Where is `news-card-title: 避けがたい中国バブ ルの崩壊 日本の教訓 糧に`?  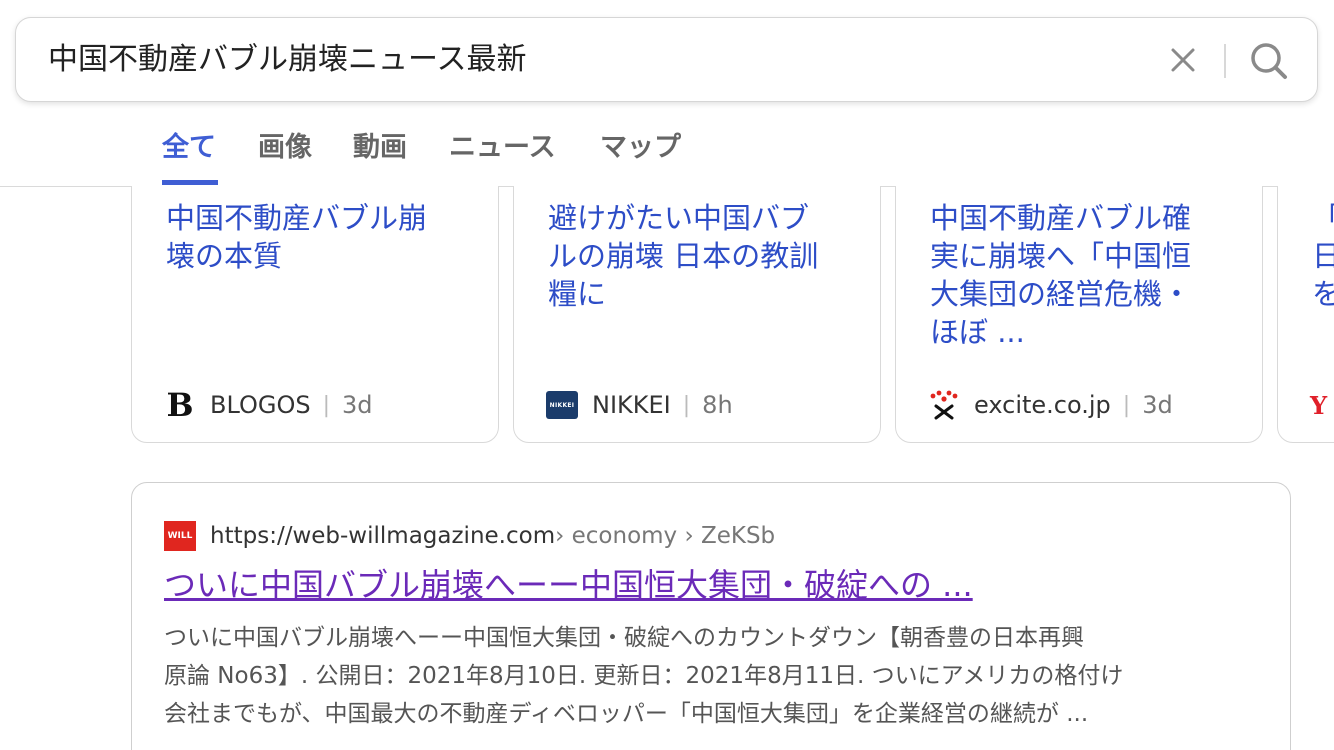
news-card-title: 避けがたい中国バブ ルの崩壊 日本の教訓 糧に is located at coordinates (698, 256).